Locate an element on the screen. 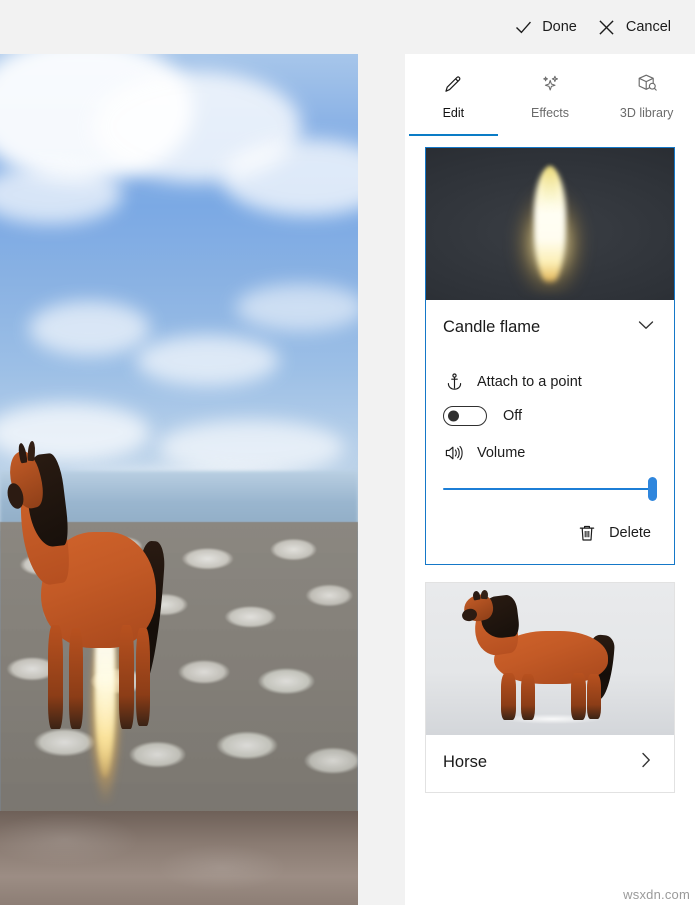 This screenshot has width=695, height=905. cube-search-icon is located at coordinates (646, 84).